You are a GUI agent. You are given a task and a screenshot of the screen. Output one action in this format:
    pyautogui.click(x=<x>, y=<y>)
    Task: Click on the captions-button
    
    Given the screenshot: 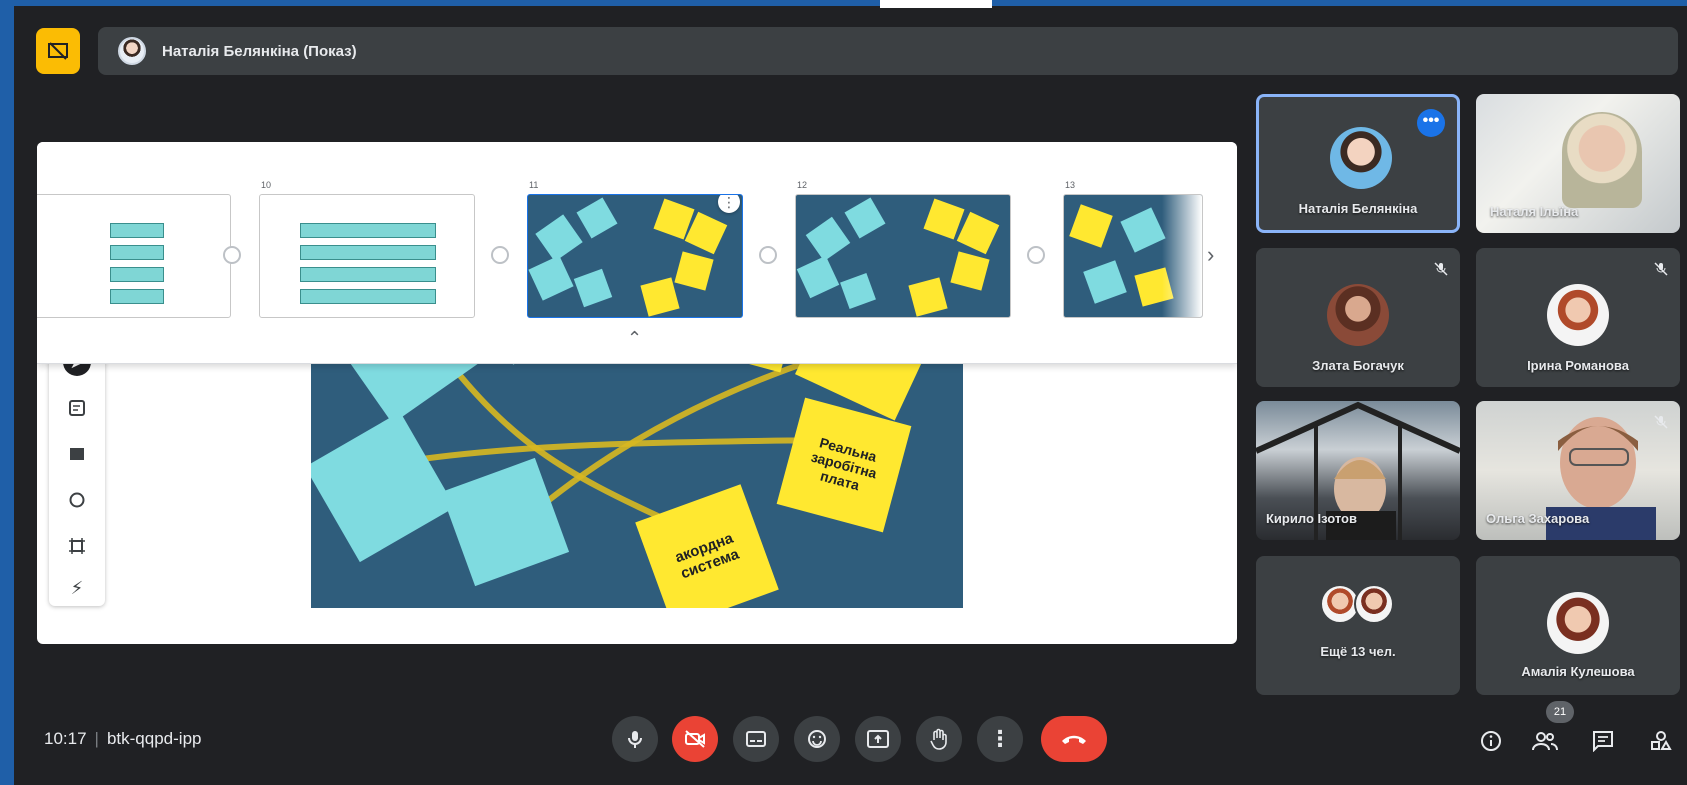 What is the action you would take?
    pyautogui.click(x=756, y=739)
    